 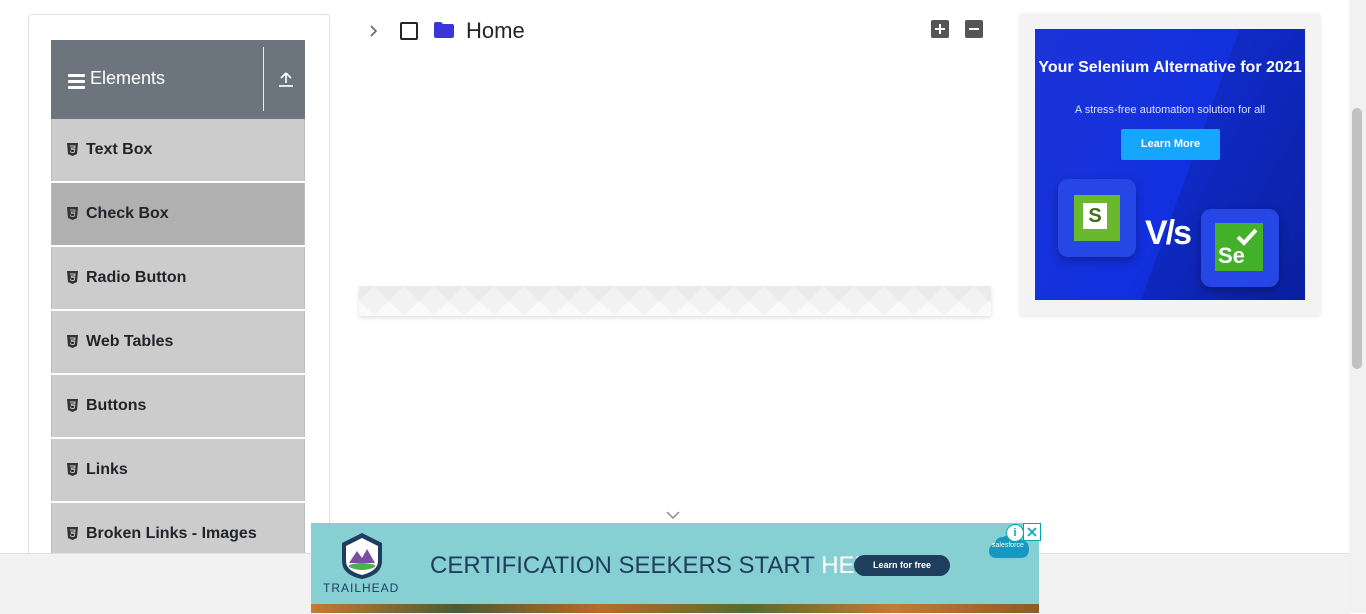 I want to click on selenium-logo-icon: Se, so click(x=1240, y=248).